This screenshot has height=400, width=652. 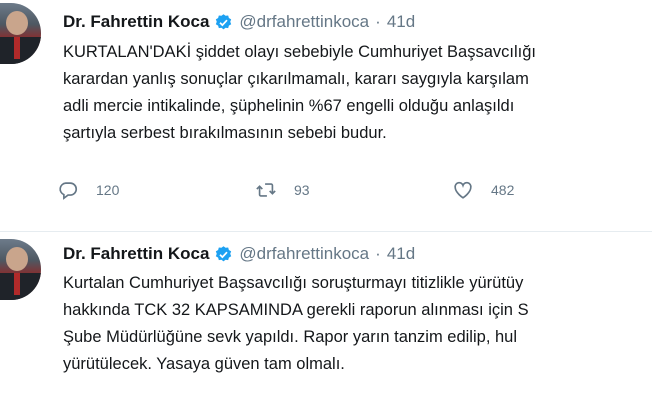 I want to click on like-count: 482, so click(x=503, y=190).